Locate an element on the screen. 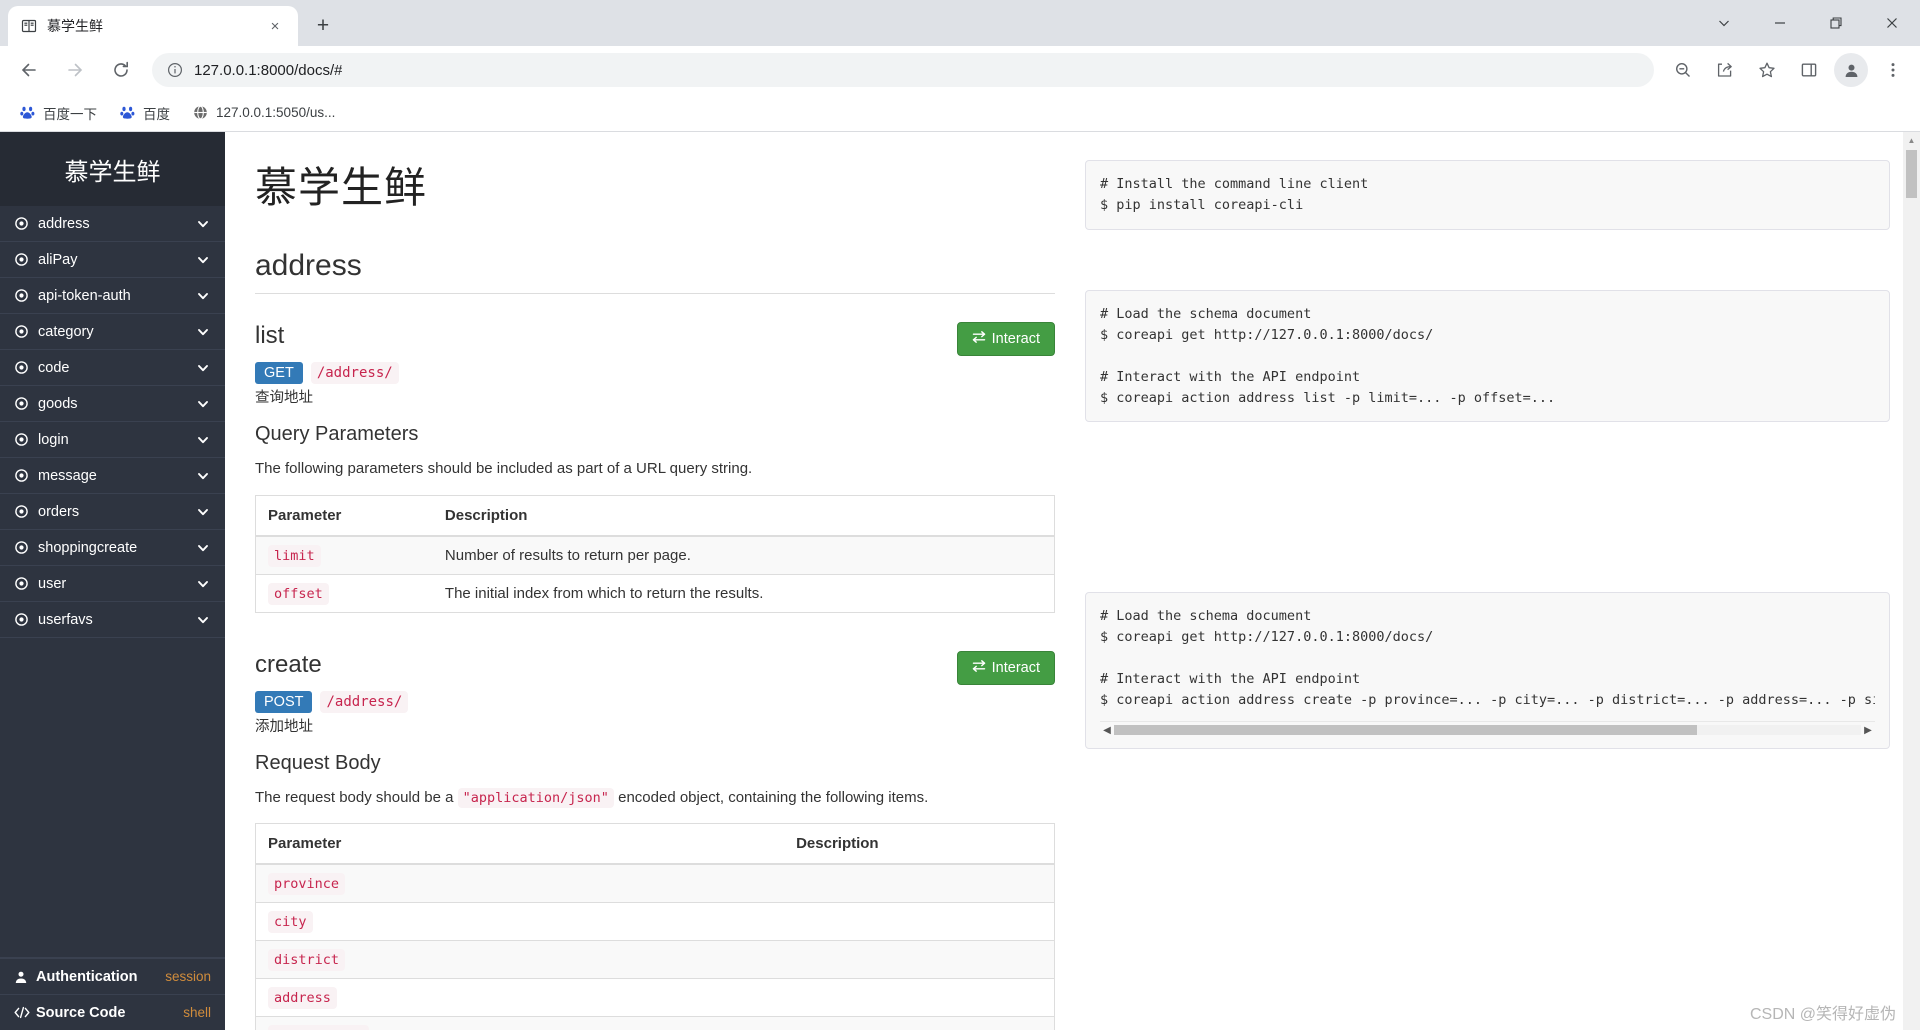 This screenshot has height=1030, width=1920. link-description: 添加地址 is located at coordinates (284, 726).